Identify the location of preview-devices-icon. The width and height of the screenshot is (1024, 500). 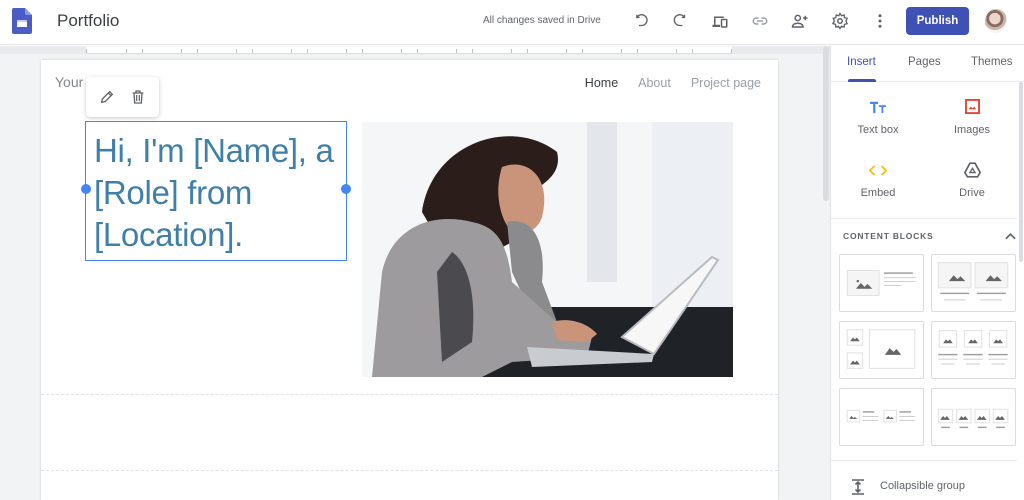
(720, 21).